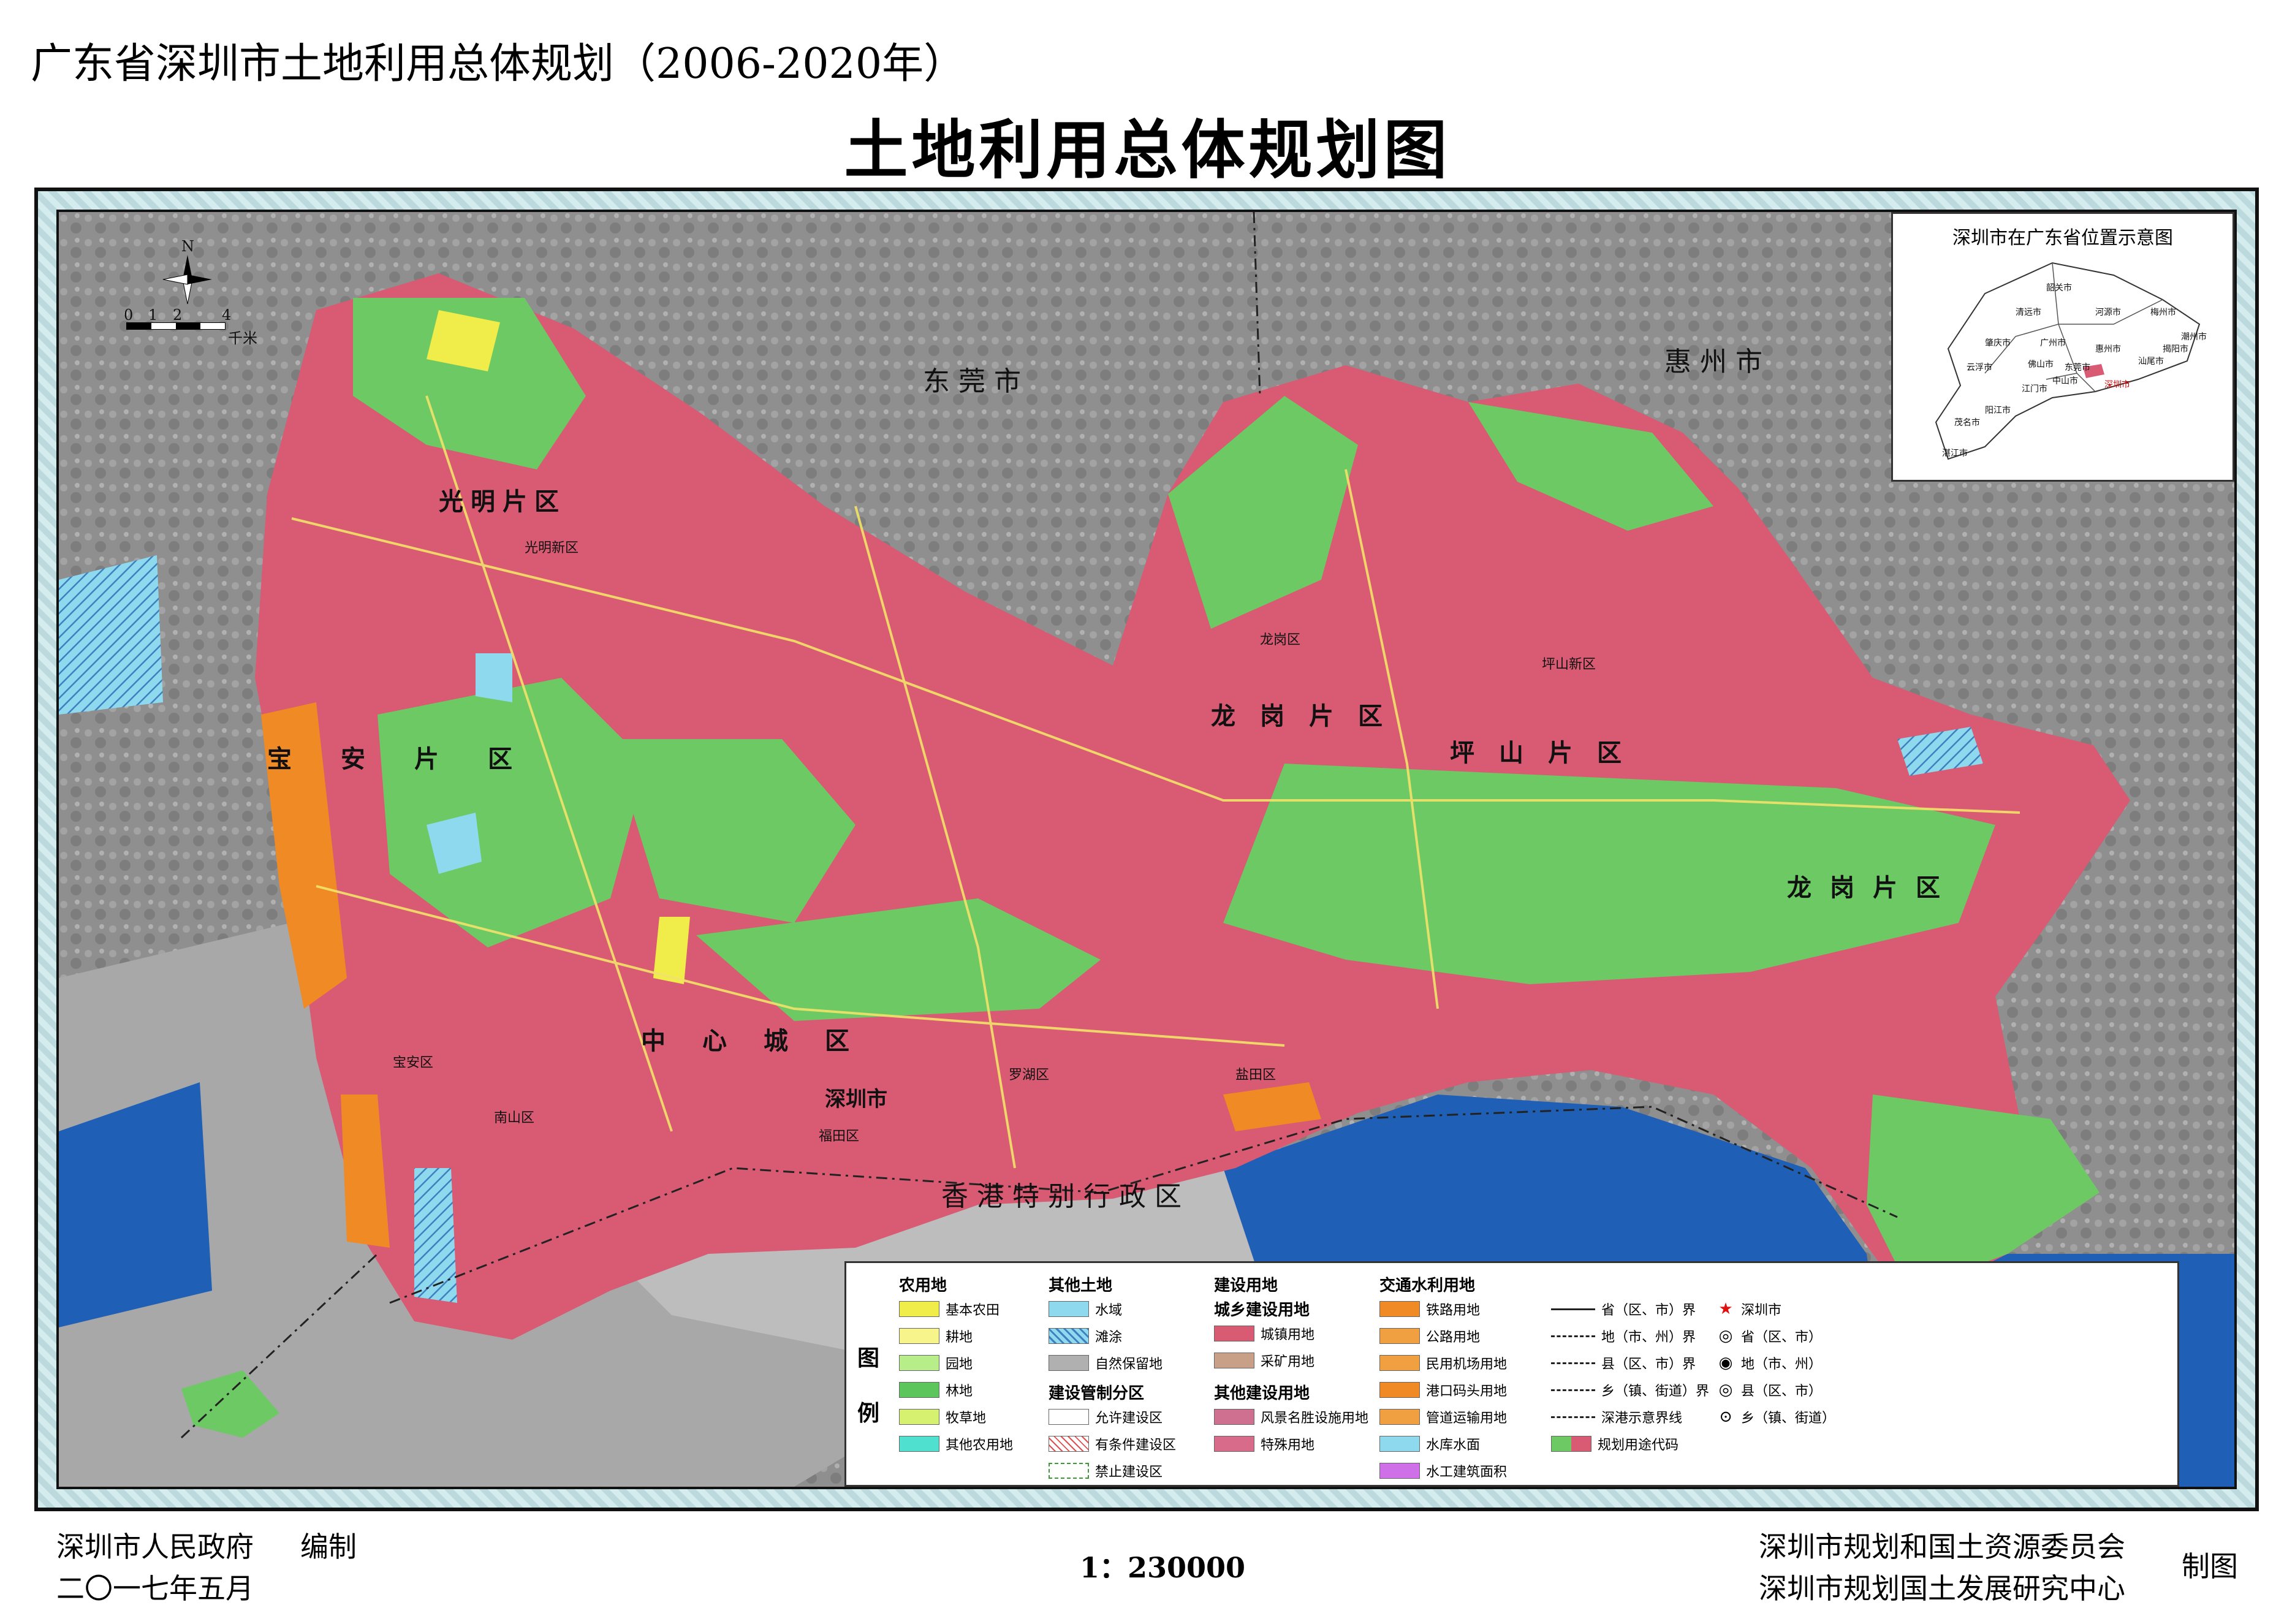 The image size is (2295, 1624). I want to click on legend-other-item-1: 滩涂, so click(1085, 1336).